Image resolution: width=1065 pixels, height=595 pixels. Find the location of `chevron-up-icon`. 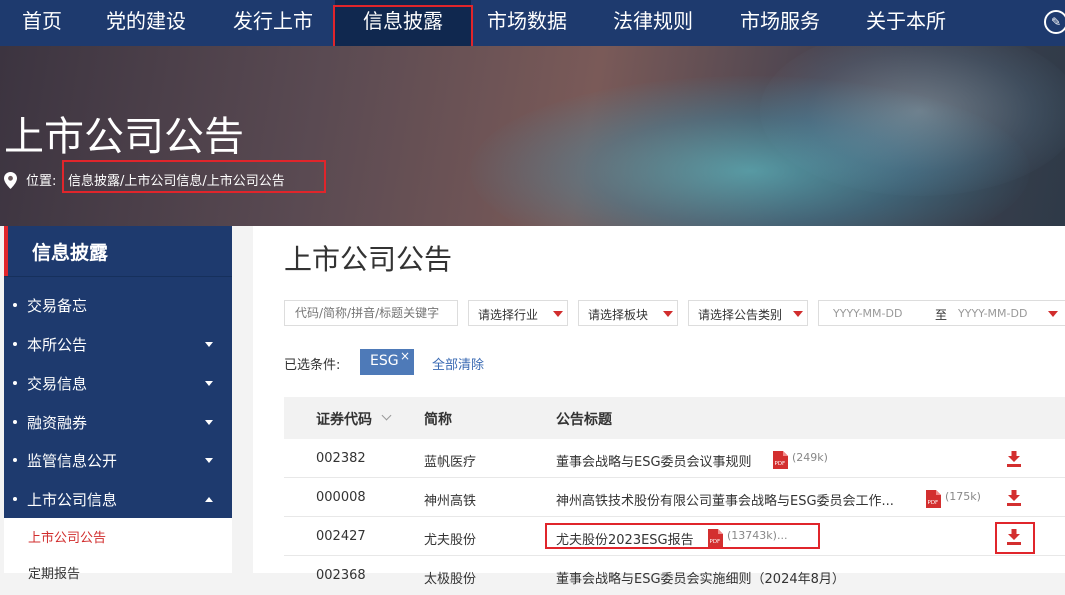

chevron-up-icon is located at coordinates (209, 499).